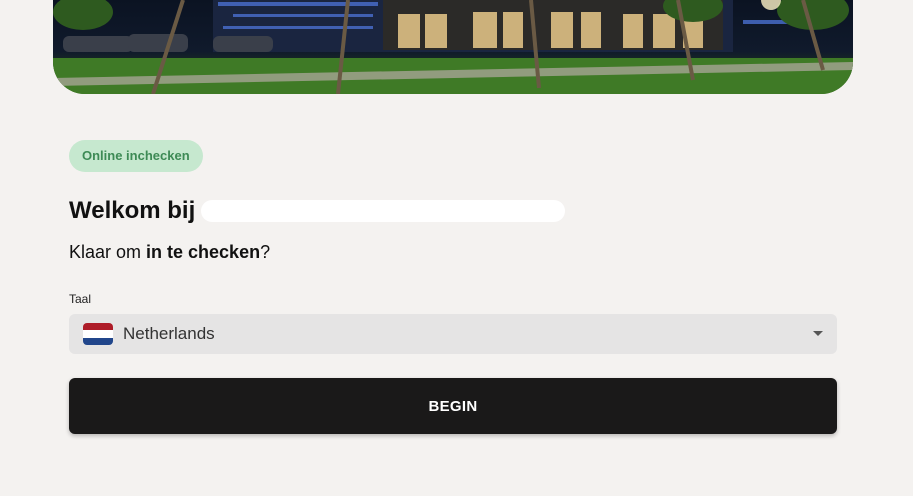  Describe the element at coordinates (203, 252) in the screenshot. I see `prompt-text-bold: in te checken` at that location.